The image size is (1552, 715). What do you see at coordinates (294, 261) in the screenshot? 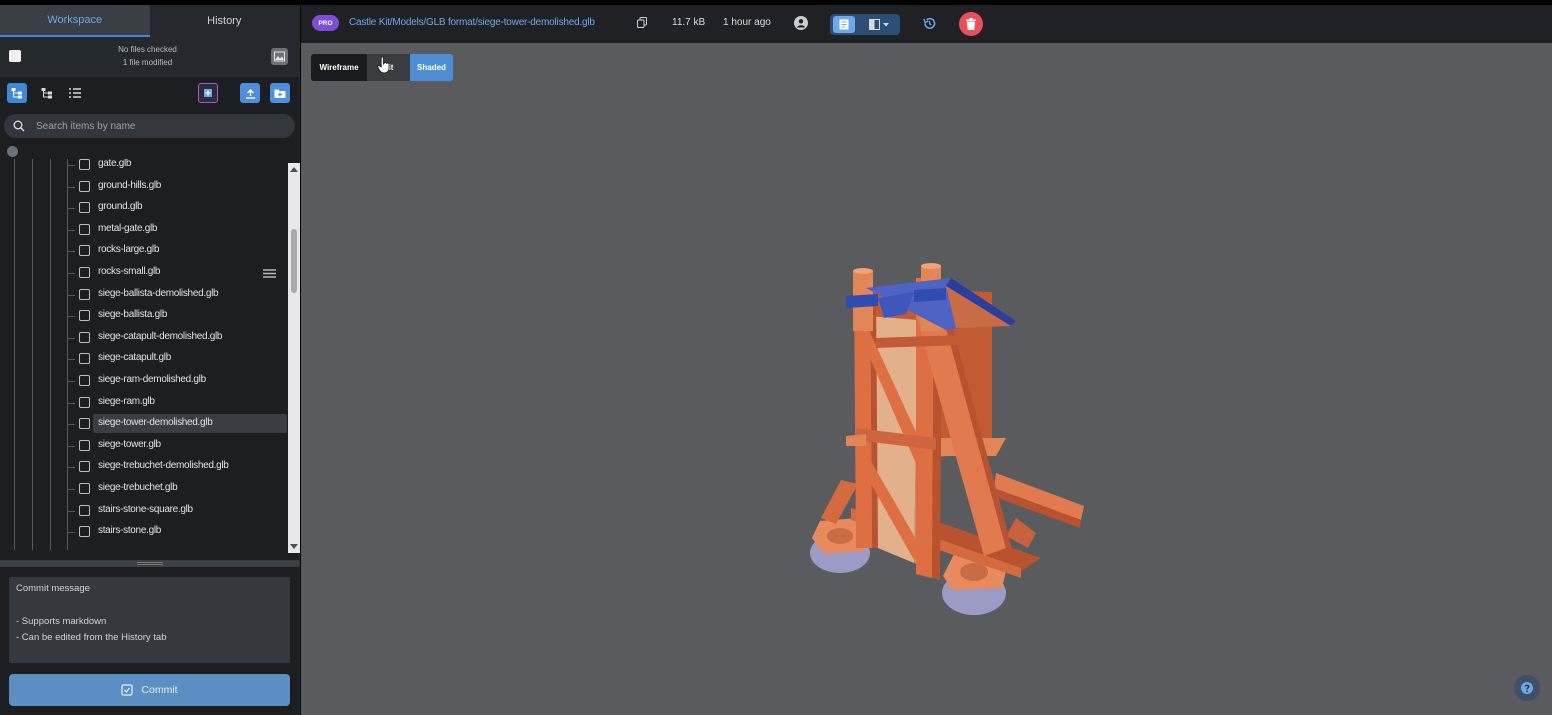
I see `scroll-thumb` at bounding box center [294, 261].